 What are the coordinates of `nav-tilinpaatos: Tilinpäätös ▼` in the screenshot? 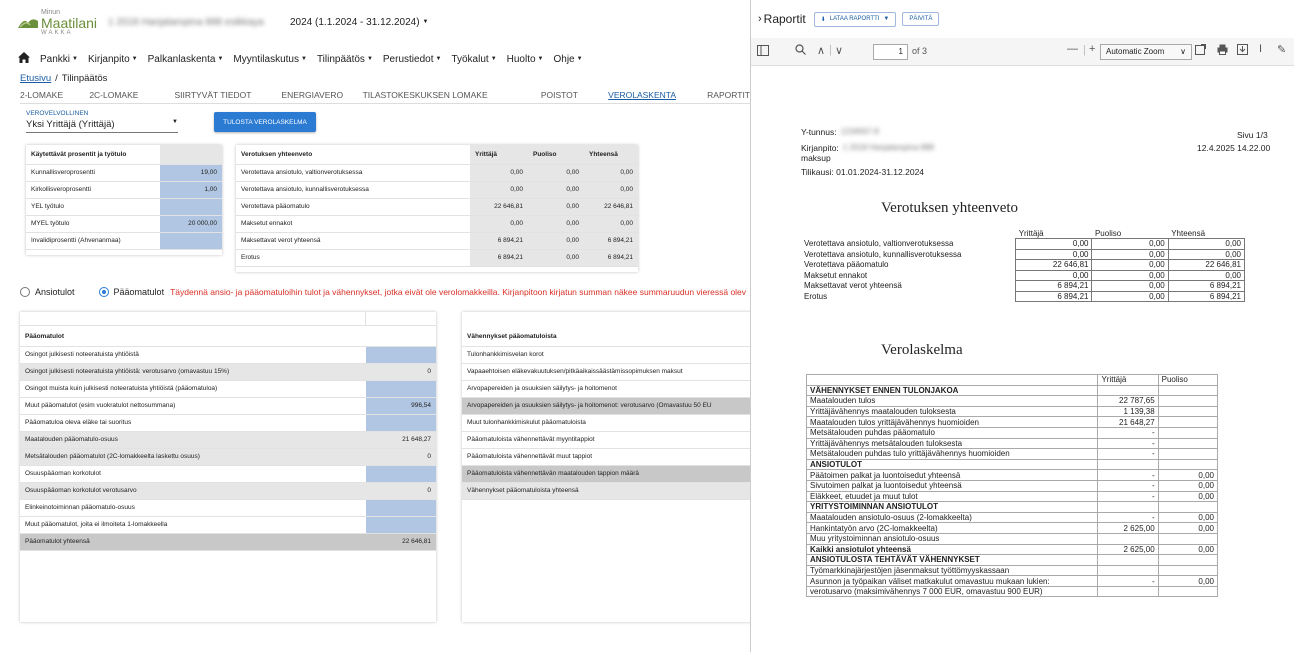 It's located at (345, 59).